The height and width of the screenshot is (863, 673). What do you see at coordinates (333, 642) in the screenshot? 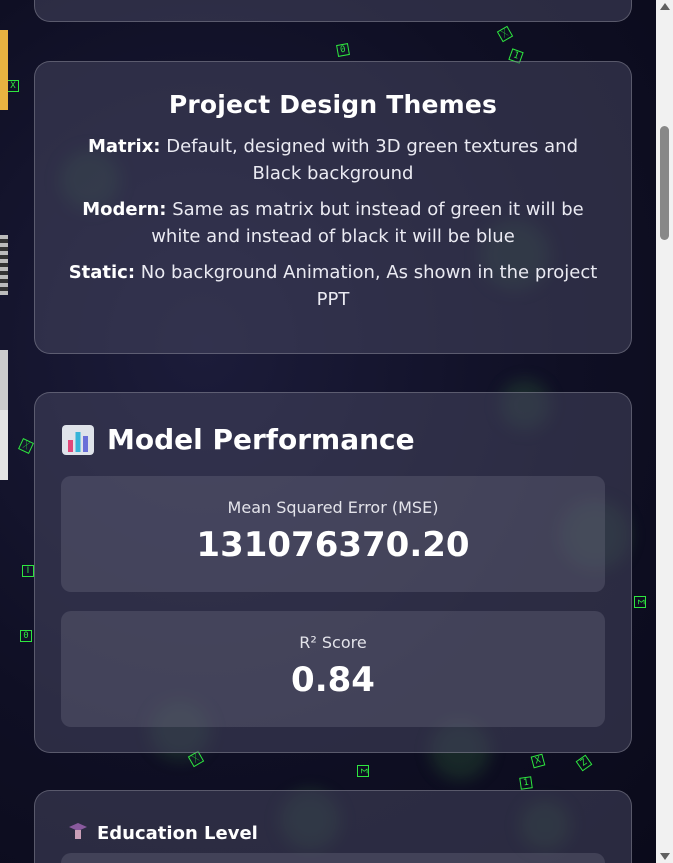
I see `metric-label: R² Score` at bounding box center [333, 642].